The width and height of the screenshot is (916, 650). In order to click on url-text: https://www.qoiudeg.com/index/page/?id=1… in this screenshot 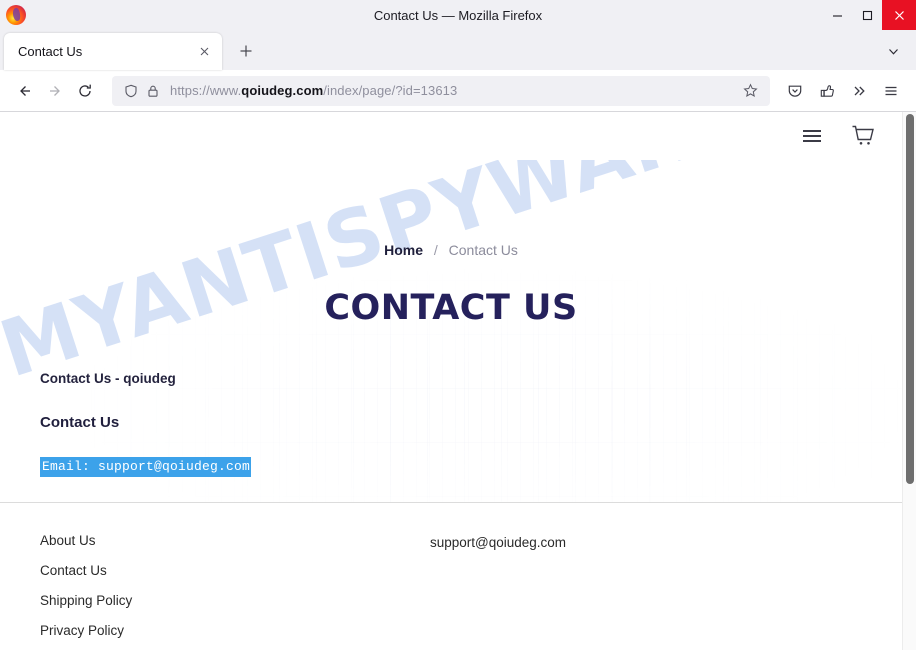, I will do `click(454, 90)`.